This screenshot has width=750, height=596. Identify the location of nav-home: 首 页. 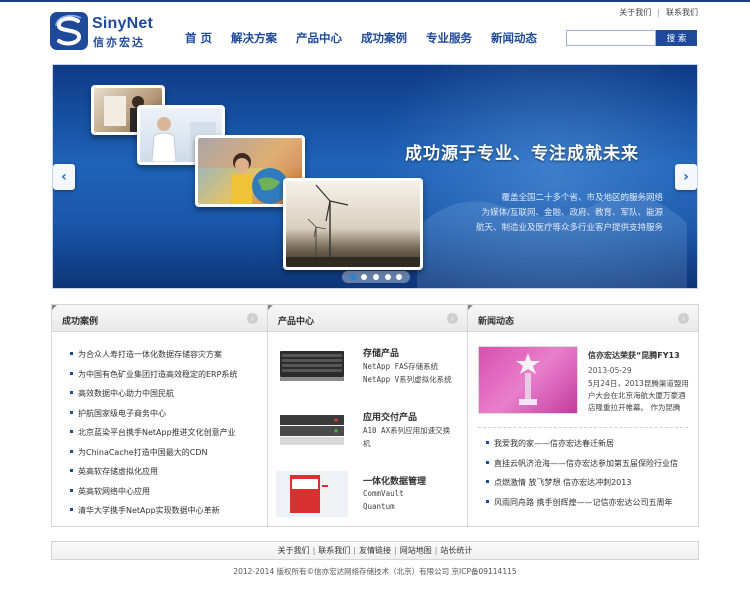
(198, 38).